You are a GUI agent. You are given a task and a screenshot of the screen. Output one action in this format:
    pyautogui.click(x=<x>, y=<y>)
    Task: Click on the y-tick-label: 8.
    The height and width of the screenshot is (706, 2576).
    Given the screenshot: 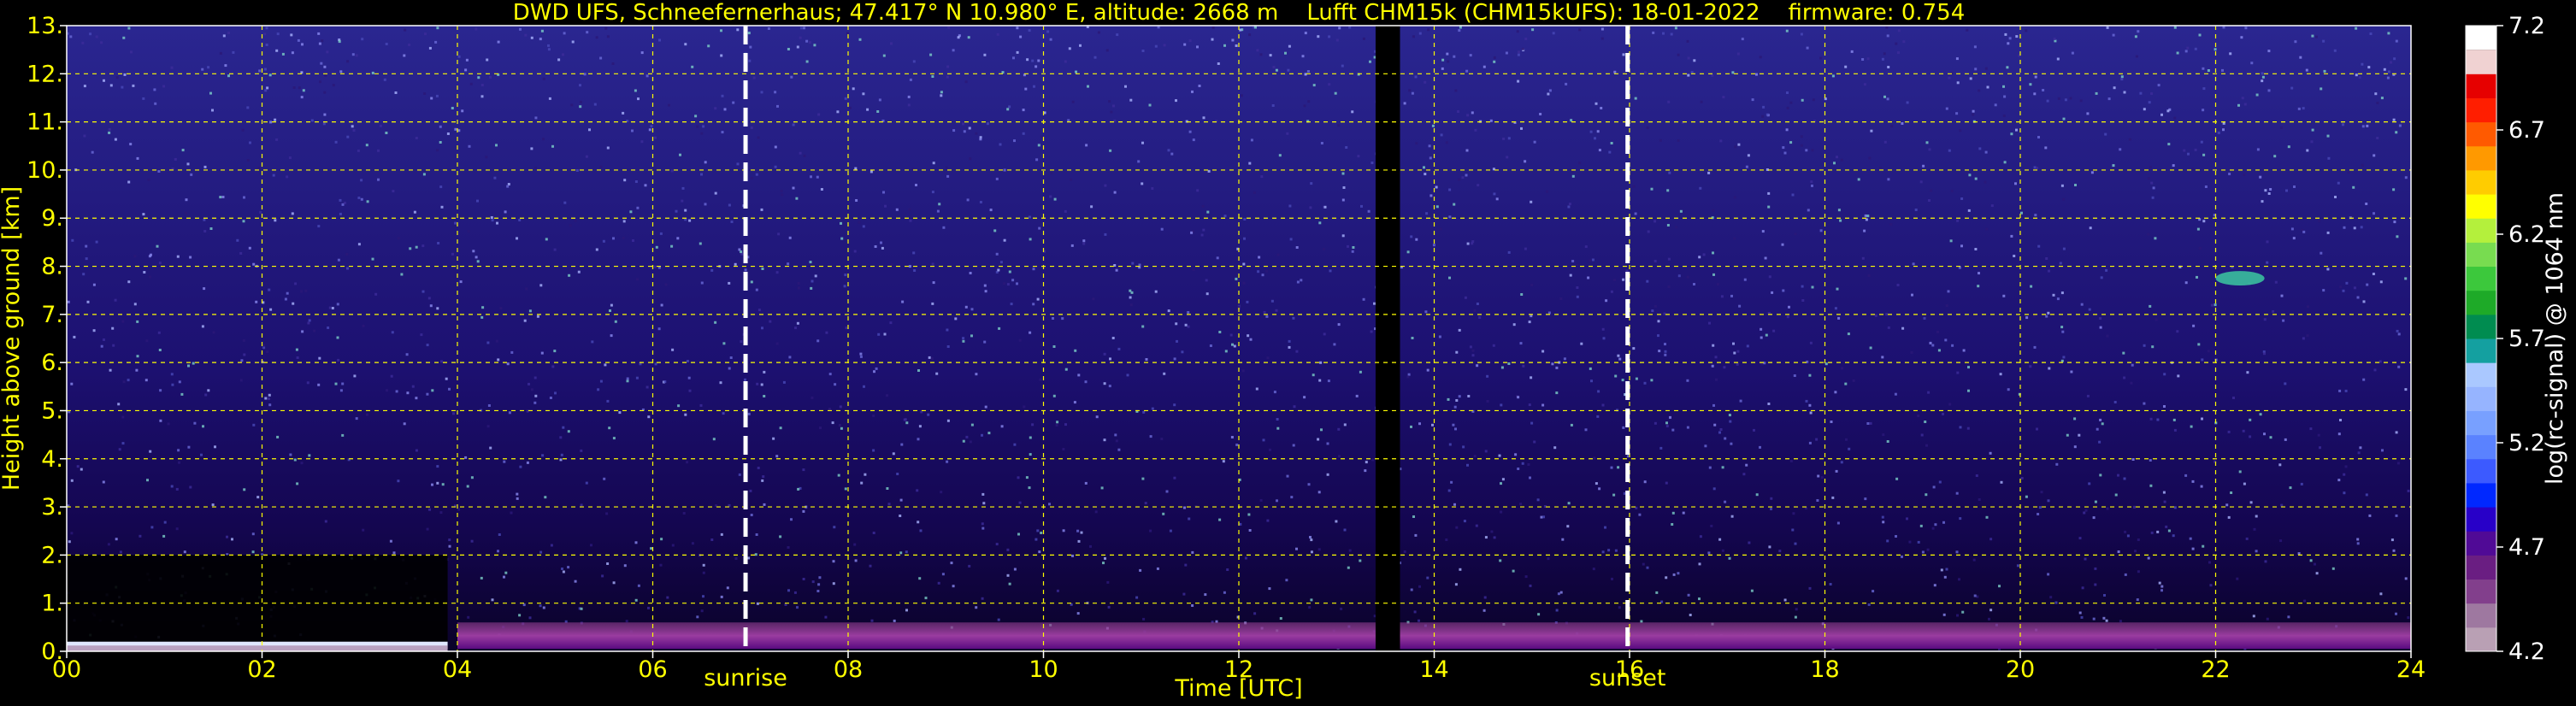 What is the action you would take?
    pyautogui.click(x=52, y=267)
    